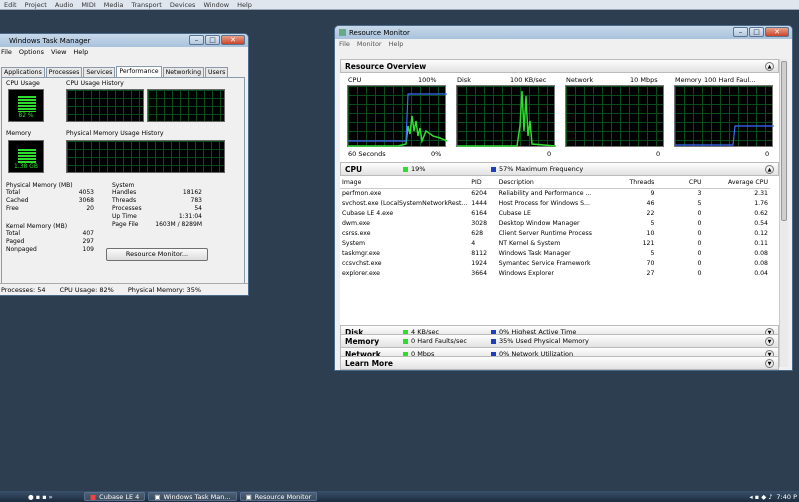 This screenshot has height=502, width=799. Describe the element at coordinates (786, 497) in the screenshot. I see `clock: 7:40 P` at that location.